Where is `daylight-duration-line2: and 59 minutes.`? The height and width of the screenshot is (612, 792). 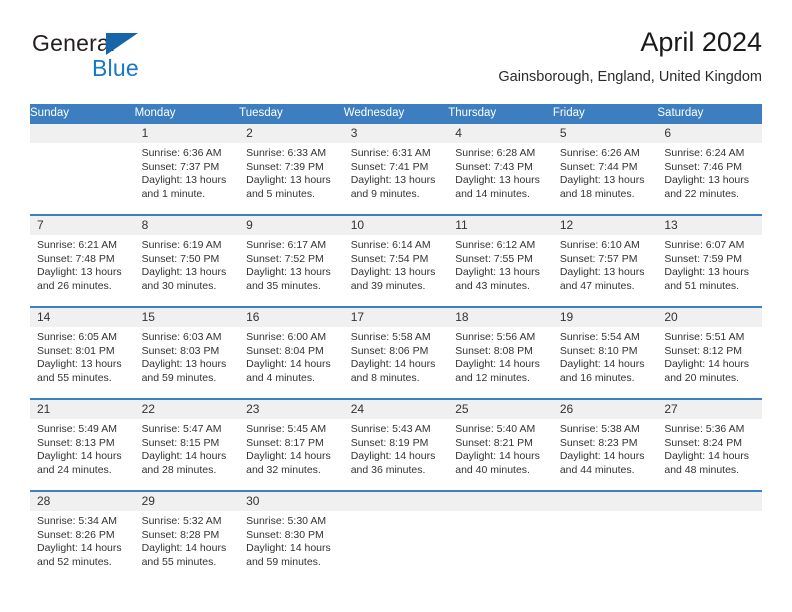
daylight-duration-line2: and 59 minutes. is located at coordinates (283, 561).